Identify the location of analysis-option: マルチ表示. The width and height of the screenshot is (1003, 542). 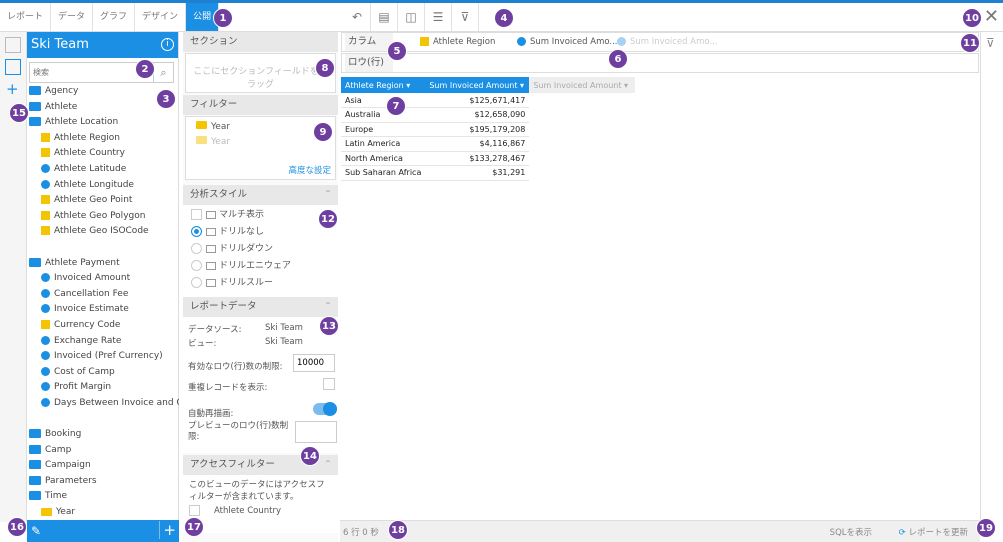
(260, 215).